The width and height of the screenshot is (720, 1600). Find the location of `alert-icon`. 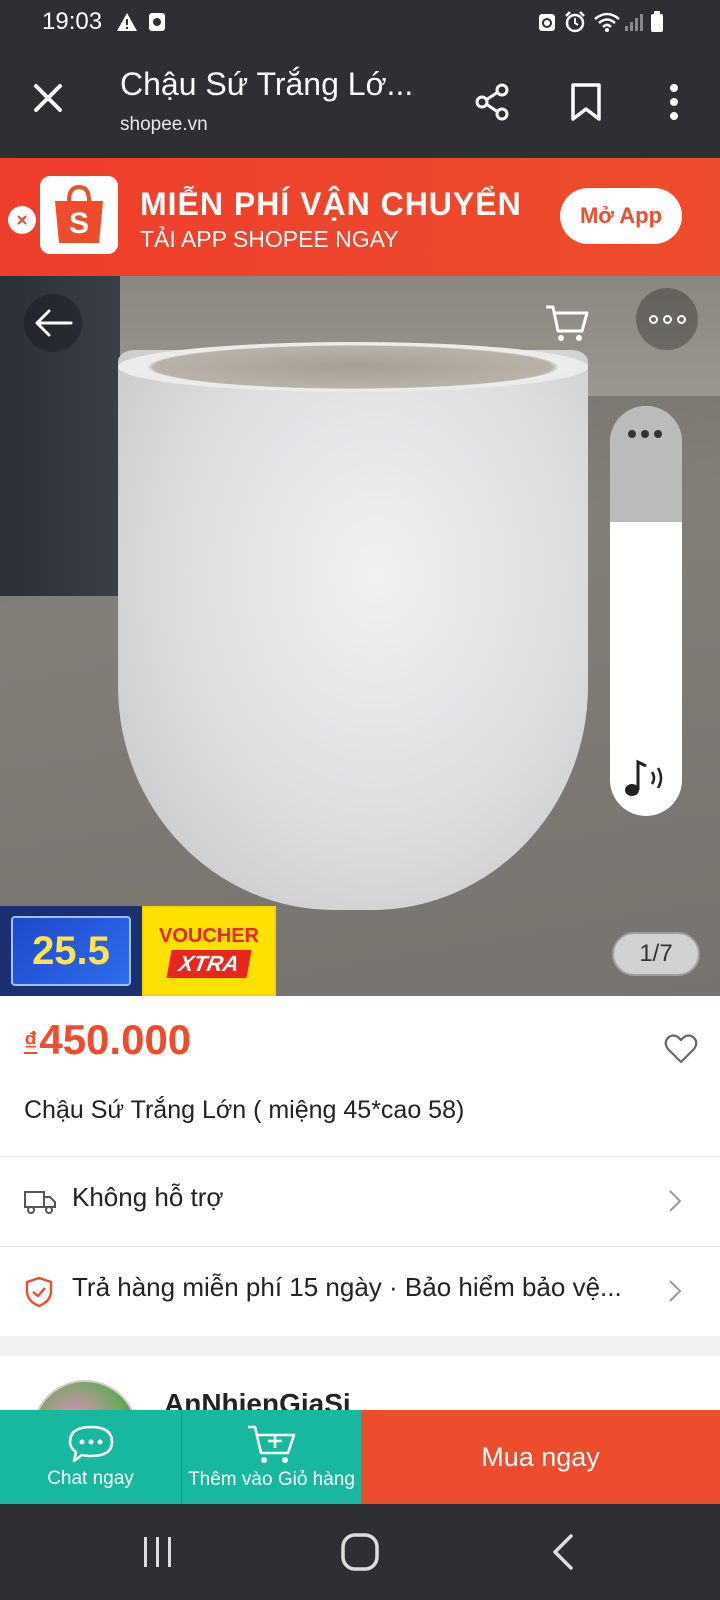

alert-icon is located at coordinates (127, 22).